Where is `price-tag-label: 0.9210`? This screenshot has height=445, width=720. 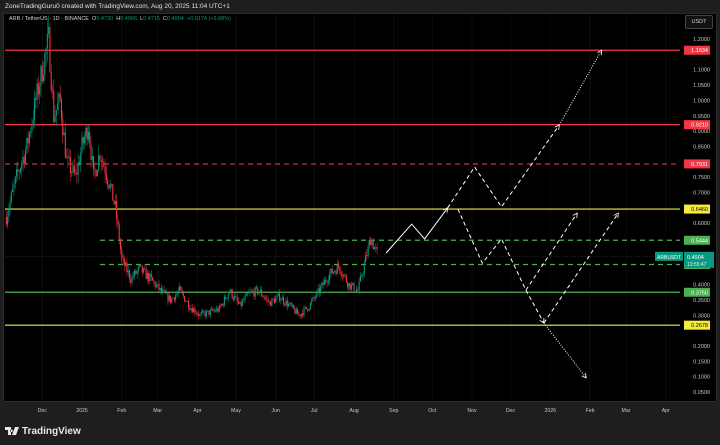 price-tag-label: 0.9210 is located at coordinates (699, 126).